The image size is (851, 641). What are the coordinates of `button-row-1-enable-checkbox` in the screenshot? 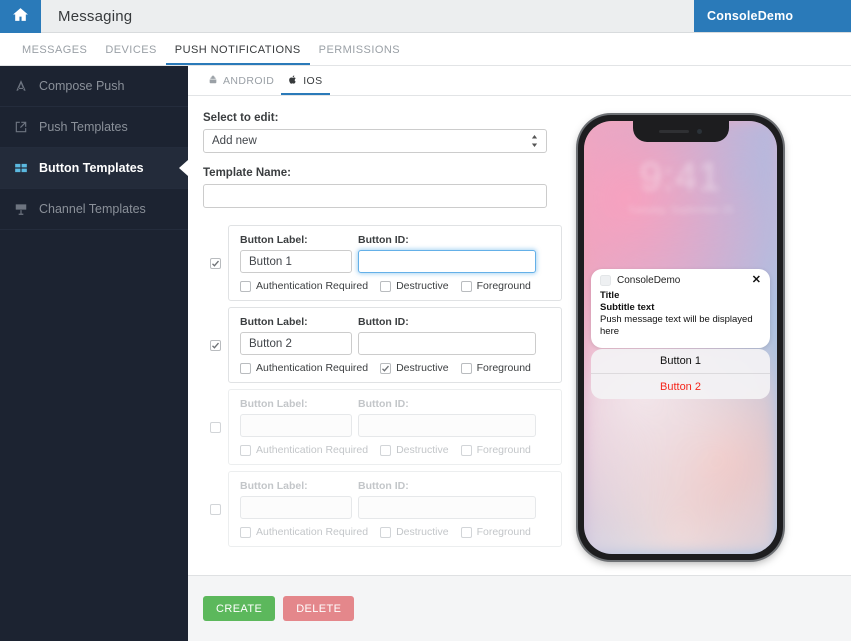 It's located at (215, 263).